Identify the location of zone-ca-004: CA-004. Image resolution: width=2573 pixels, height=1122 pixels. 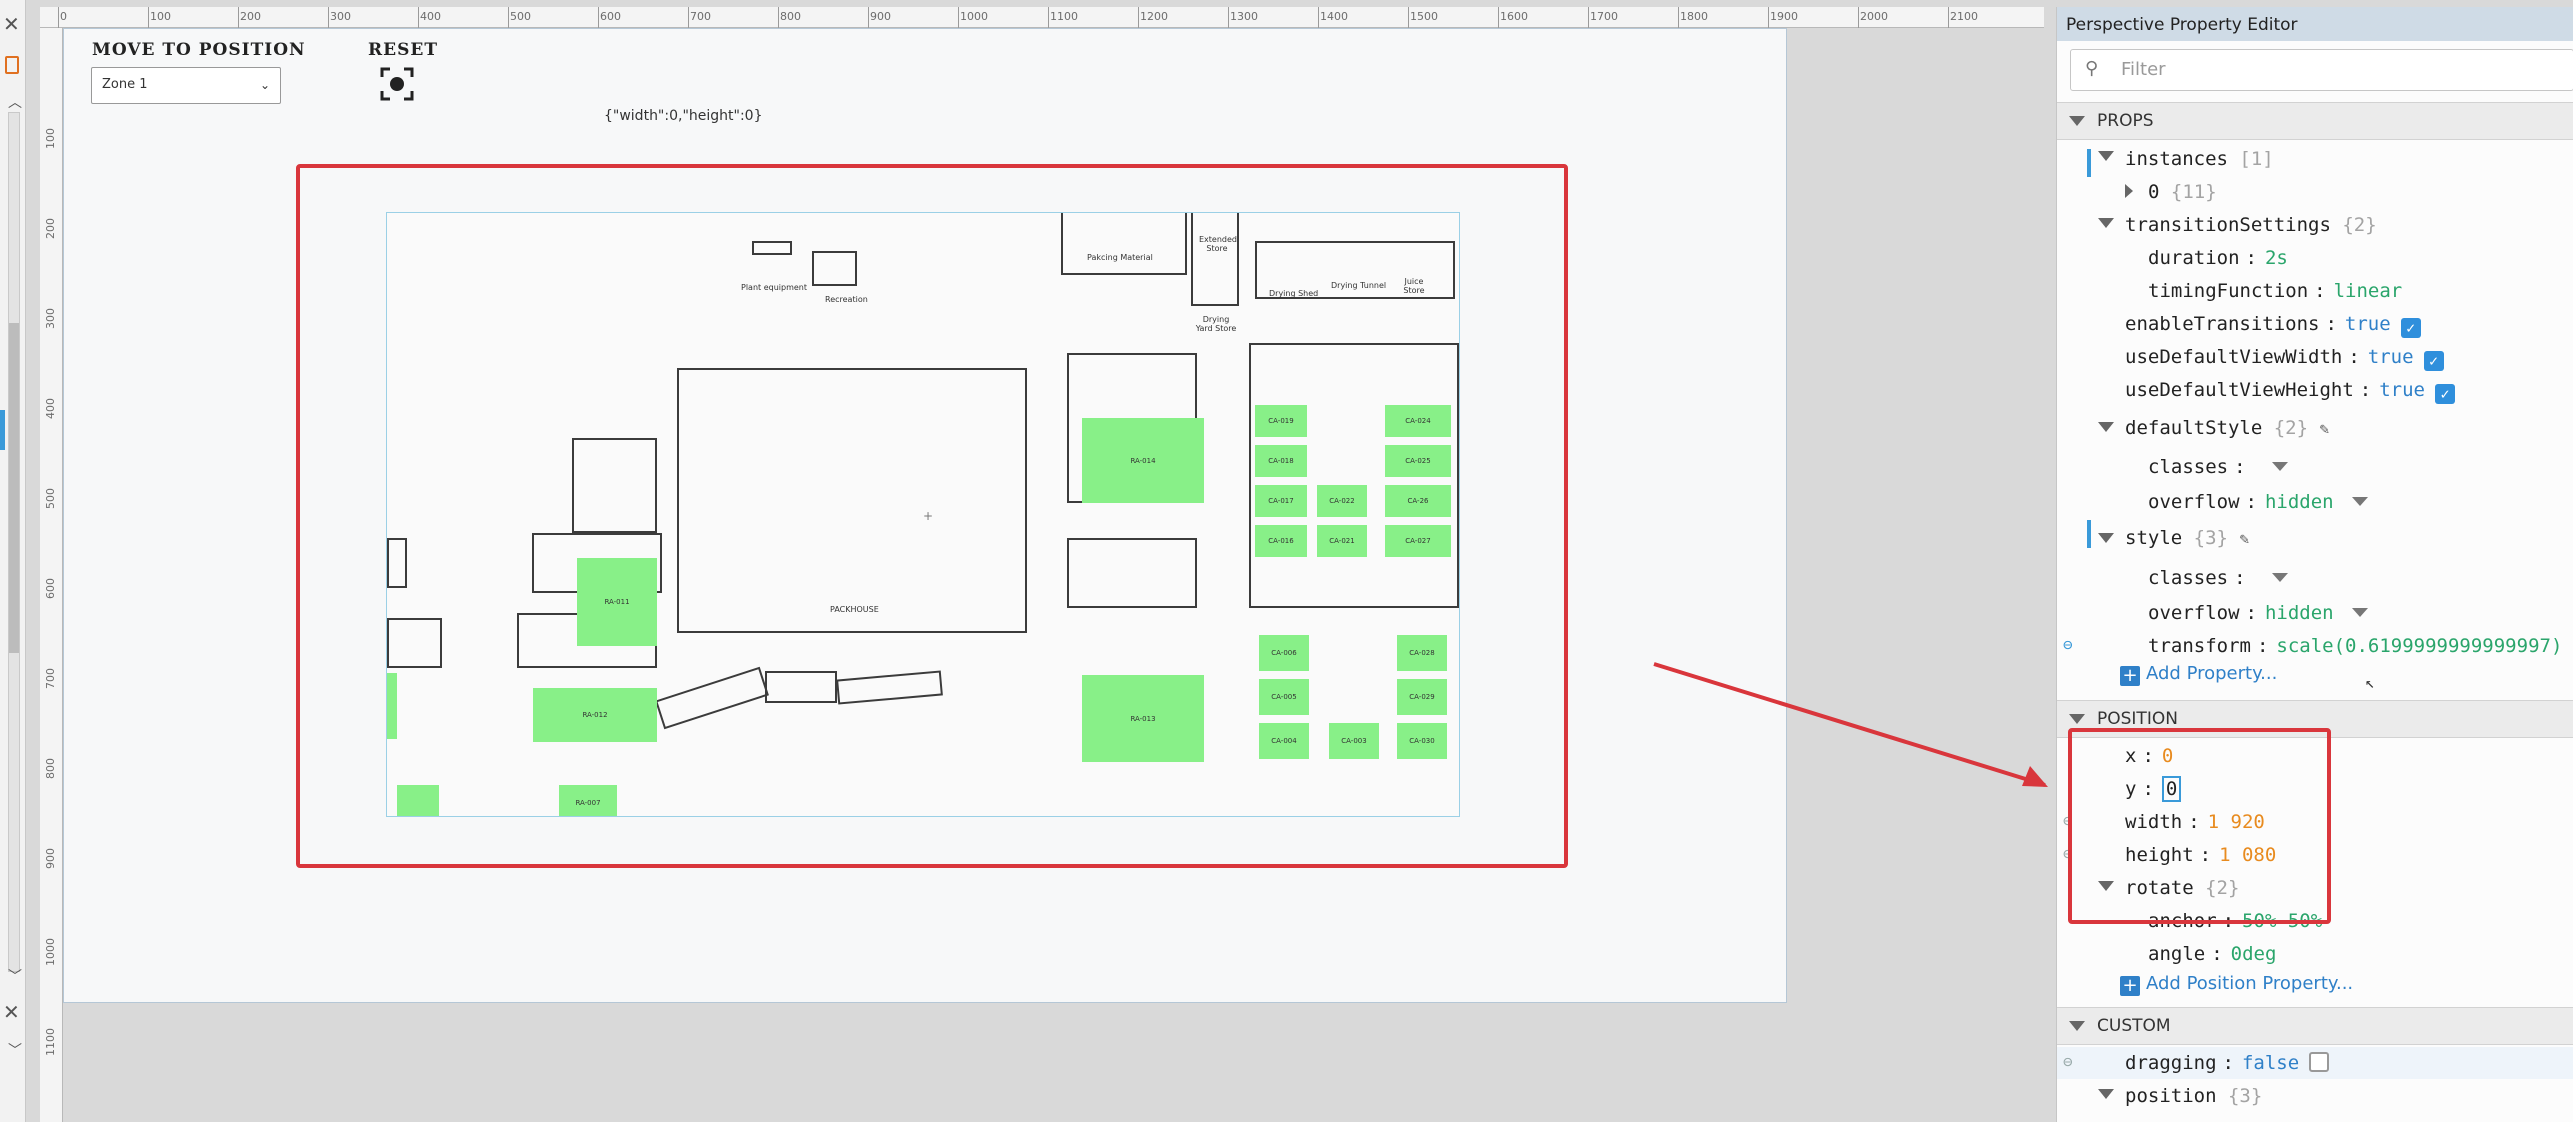
(1284, 741).